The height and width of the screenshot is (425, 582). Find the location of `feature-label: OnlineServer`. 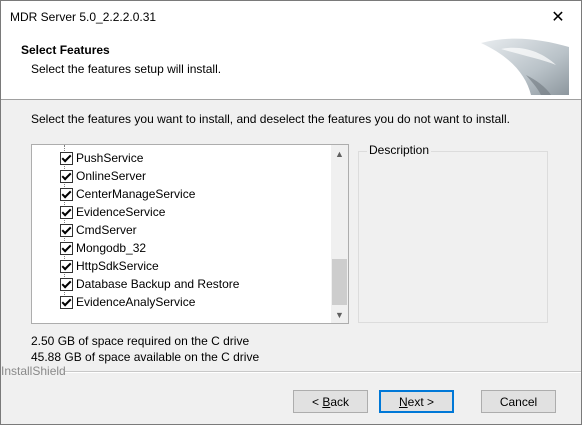

feature-label: OnlineServer is located at coordinates (111, 176).